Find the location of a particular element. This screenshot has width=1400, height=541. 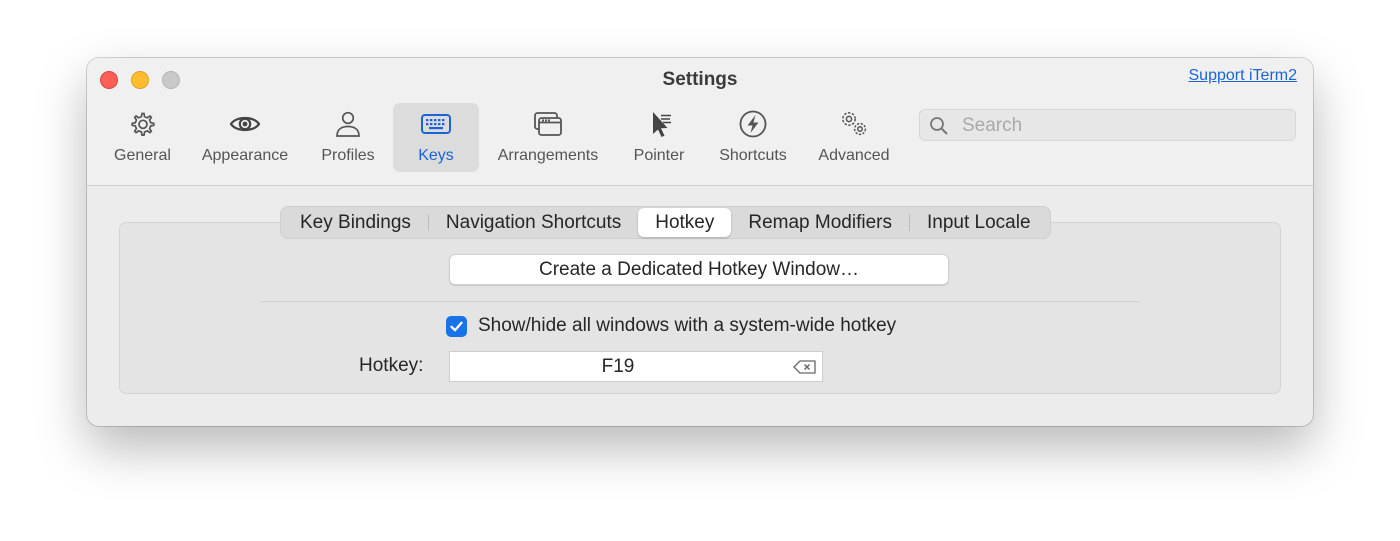

search-field is located at coordinates (1107, 125).